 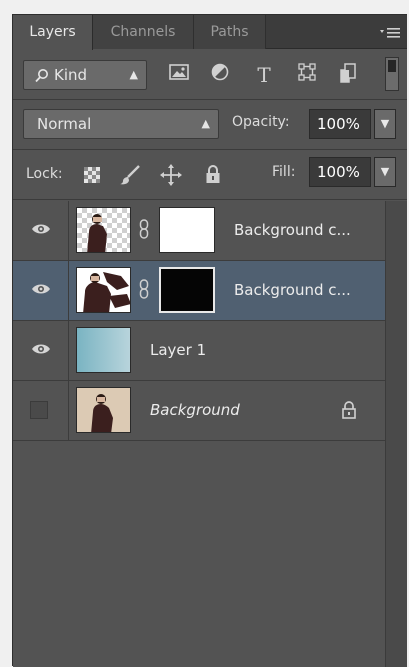 I want to click on kind-filter-select: Kind ▲, so click(x=85, y=75).